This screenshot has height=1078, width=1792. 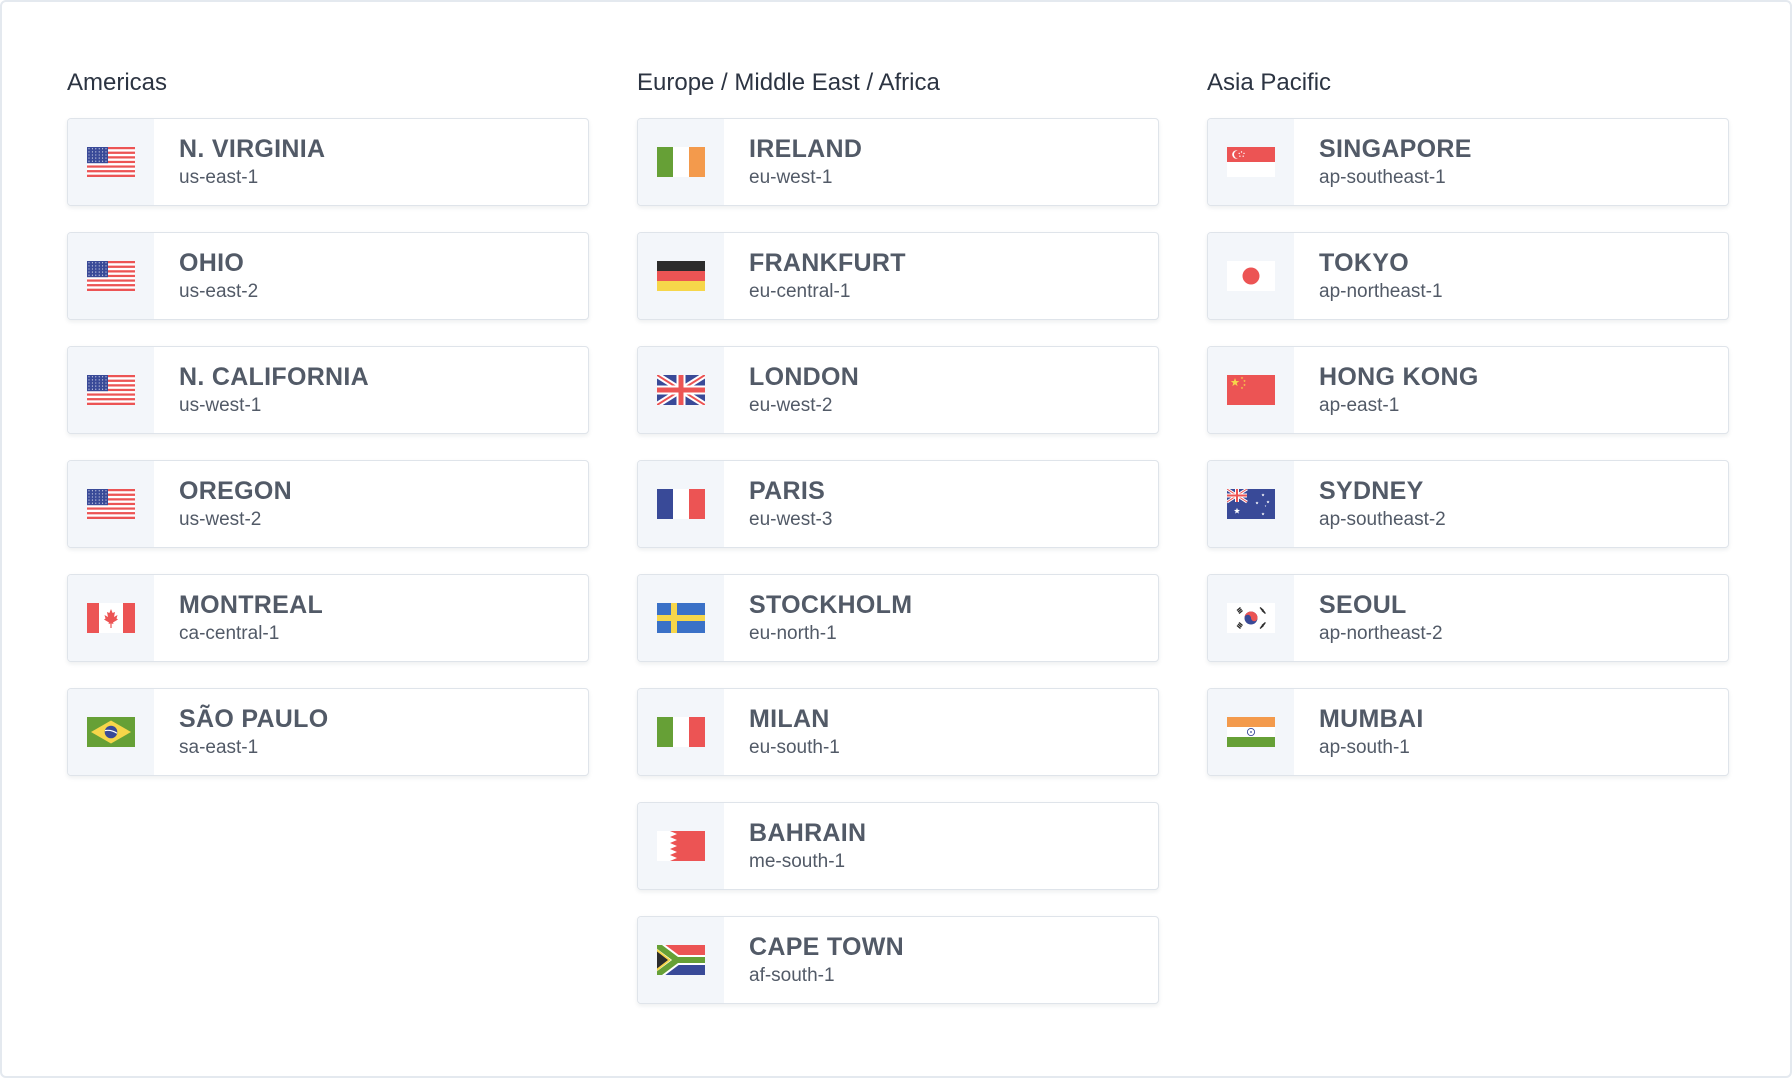 I want to click on region-card-us-east-2: OHIO us-east-2, so click(x=328, y=276).